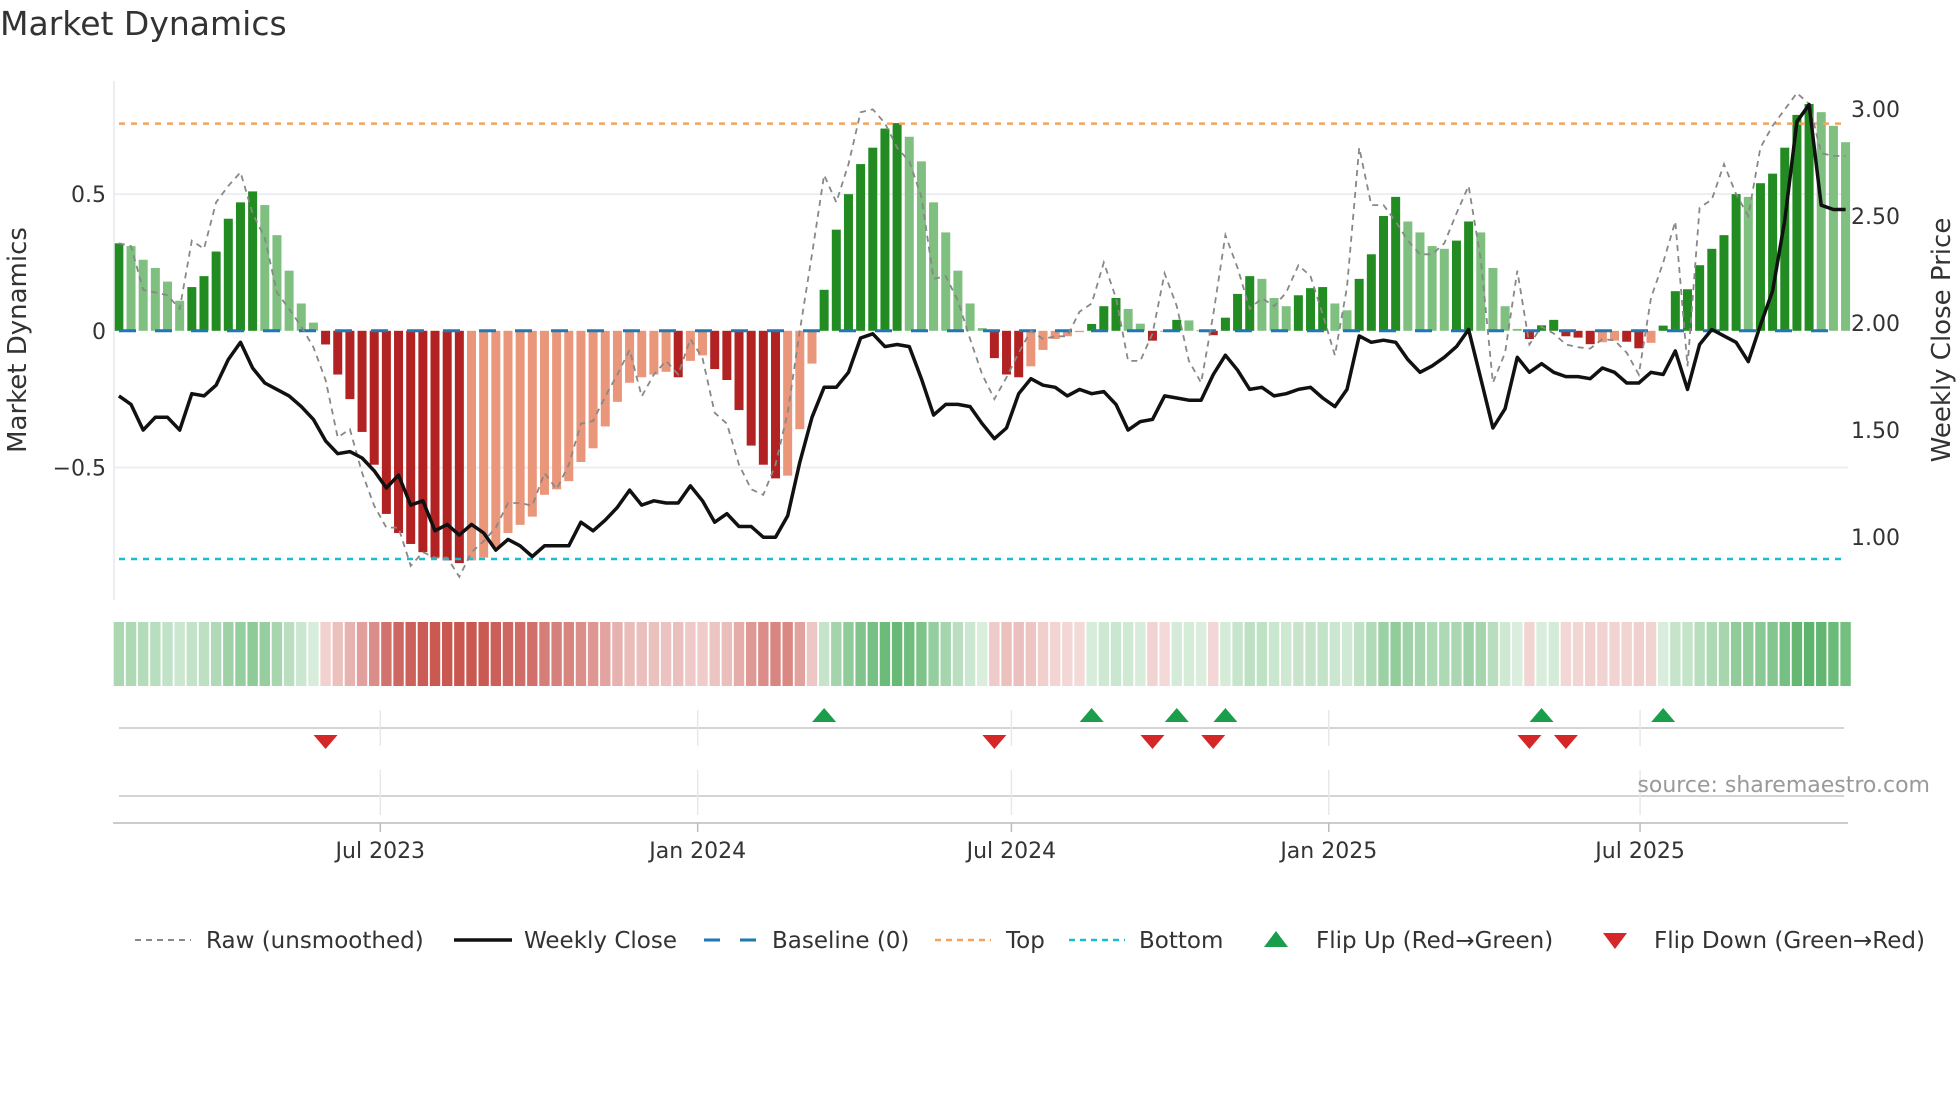 The height and width of the screenshot is (1102, 1960). I want to click on flip-panel: Jul 2023 Jan 2024 Jul 2024 Jan 2025 Jul 2025, so click(980, 786).